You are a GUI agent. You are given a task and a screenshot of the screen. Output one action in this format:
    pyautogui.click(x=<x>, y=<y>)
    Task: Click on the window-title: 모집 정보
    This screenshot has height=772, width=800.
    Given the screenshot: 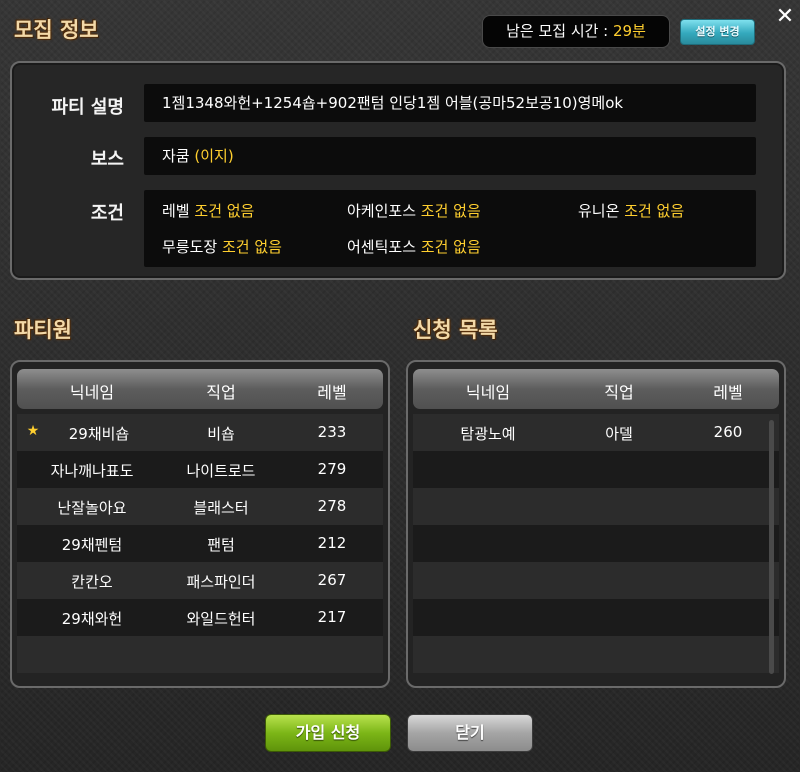 What is the action you would take?
    pyautogui.click(x=56, y=30)
    